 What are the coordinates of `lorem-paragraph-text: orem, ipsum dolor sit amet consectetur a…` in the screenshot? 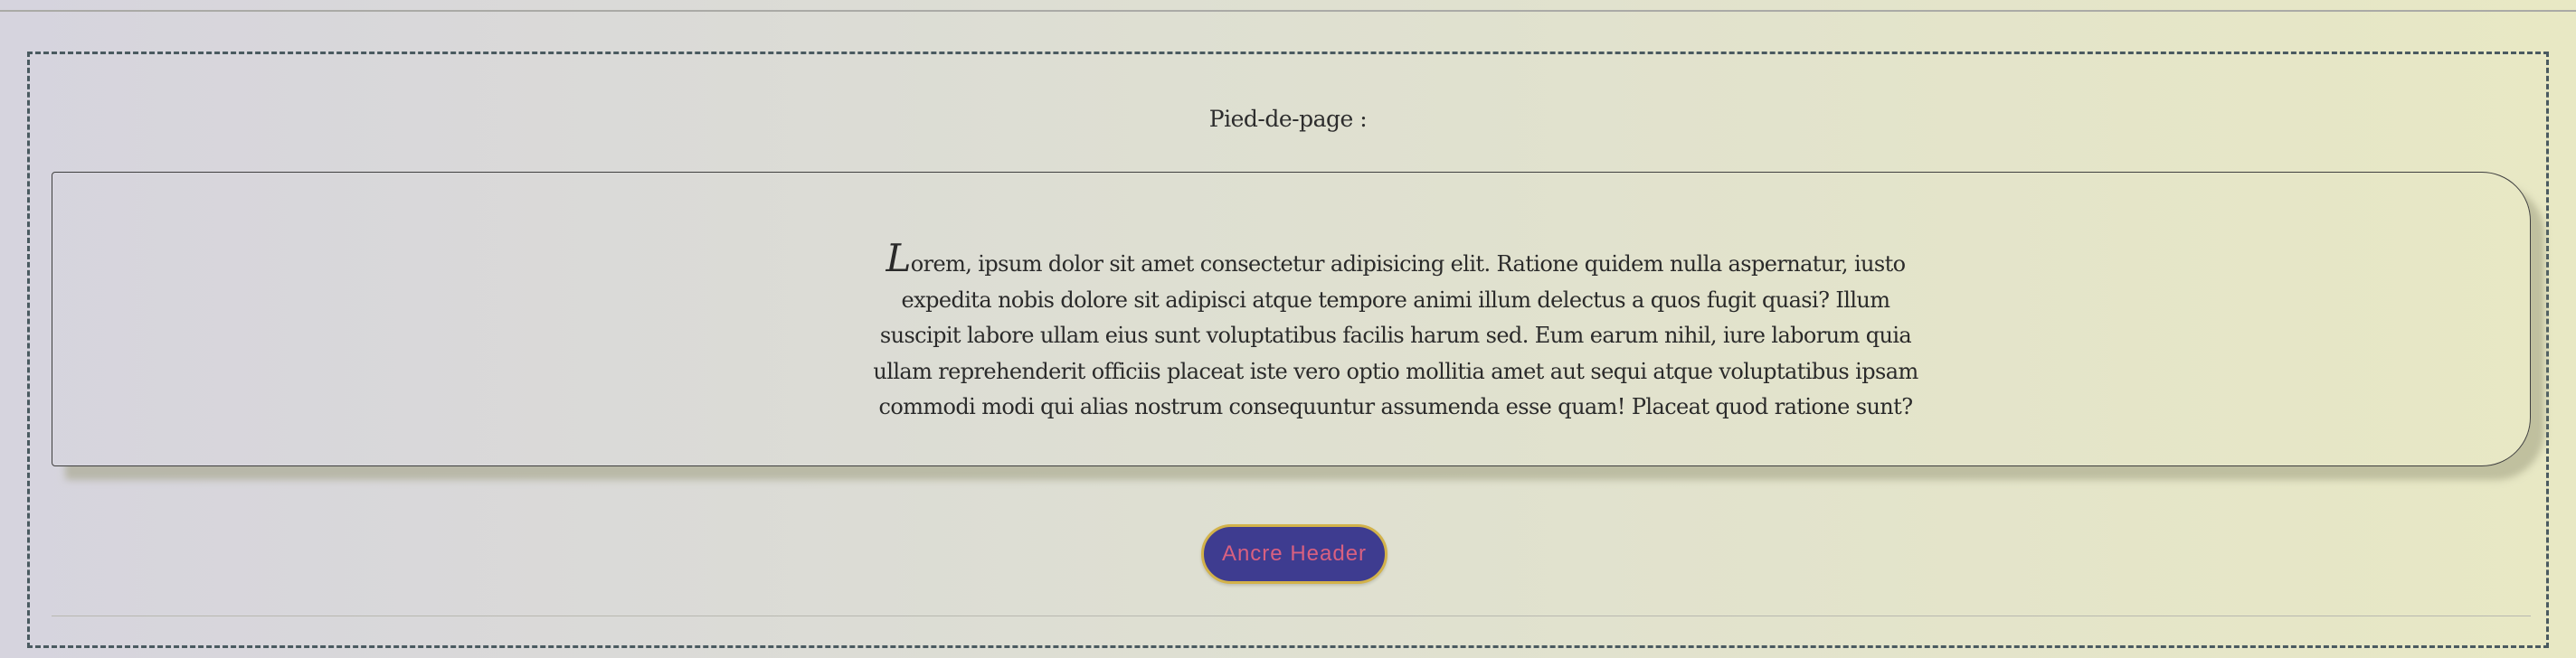 It's located at (1395, 335).